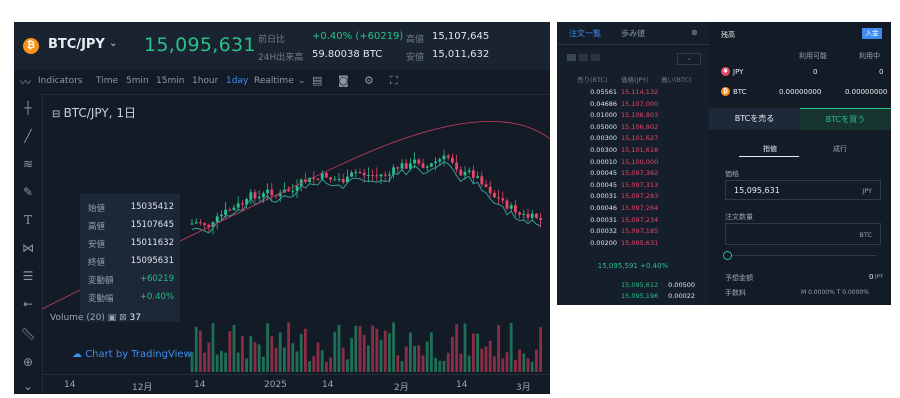 This screenshot has height=398, width=900. What do you see at coordinates (603, 173) in the screenshot?
I see `ask-amount: 0.00045` at bounding box center [603, 173].